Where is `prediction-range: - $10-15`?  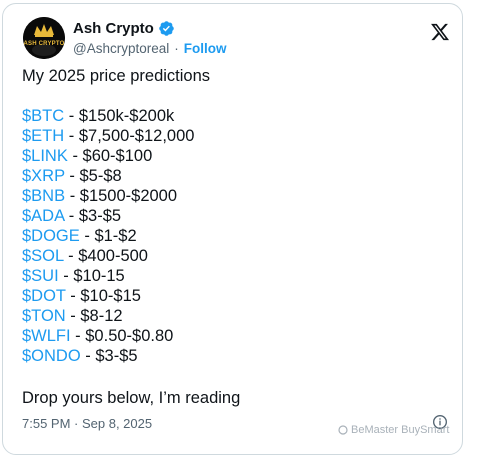
prediction-range: - $10-15 is located at coordinates (91, 276).